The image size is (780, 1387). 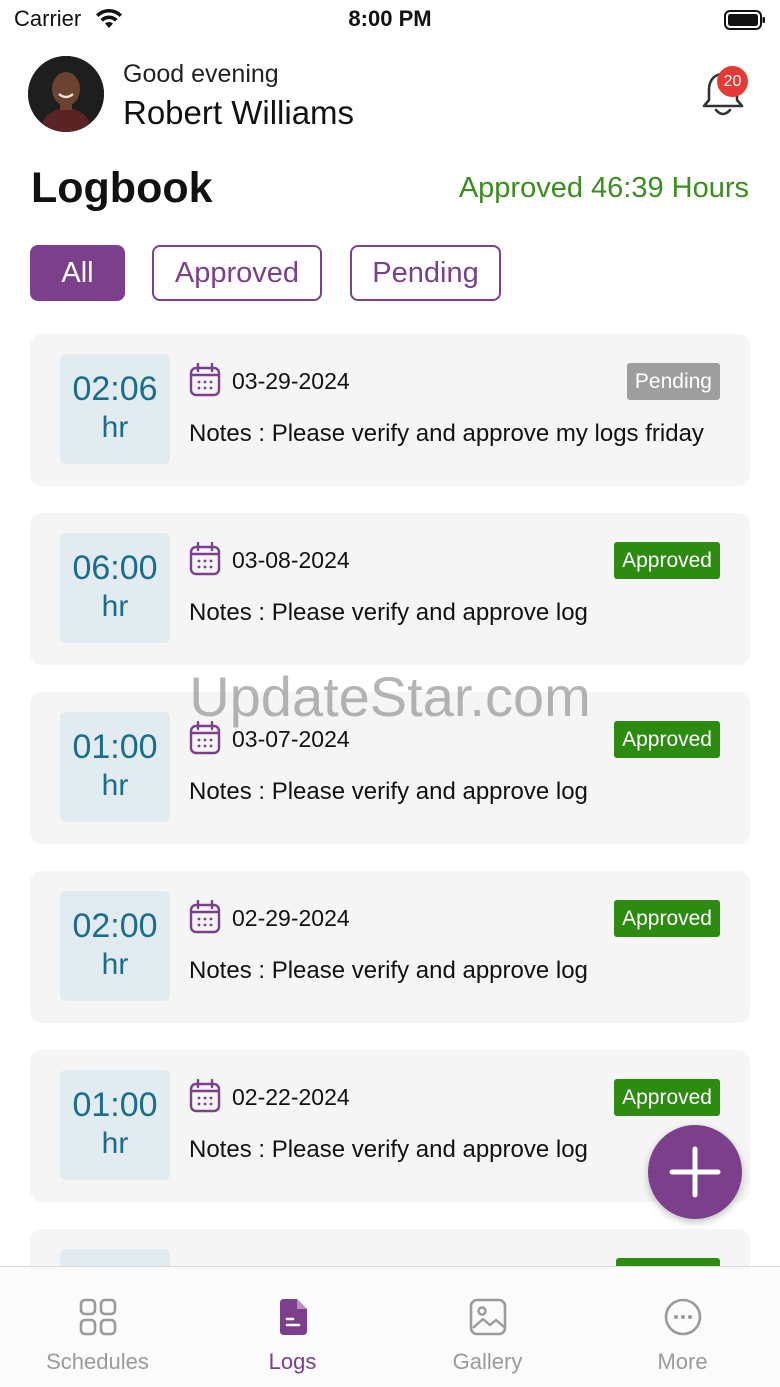 I want to click on bottom-nav: Schedules Logs Gallery More, so click(x=390, y=1326).